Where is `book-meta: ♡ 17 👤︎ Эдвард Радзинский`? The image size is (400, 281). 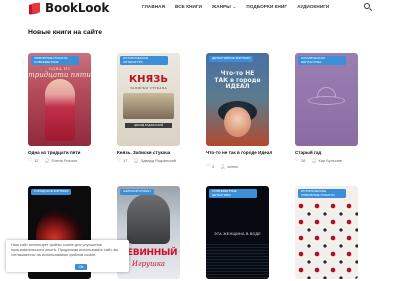
book-meta: ♡ 17 👤︎ Эдвард Радзинский is located at coordinates (162, 160).